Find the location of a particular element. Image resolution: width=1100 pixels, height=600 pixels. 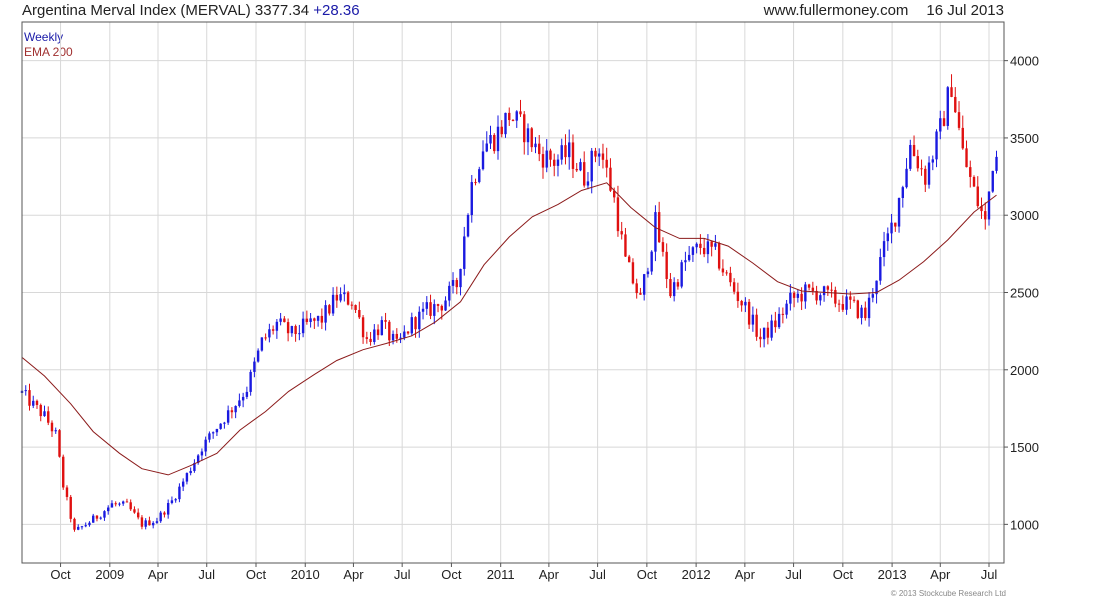

y-tick-label: 2000 is located at coordinates (1024, 370).